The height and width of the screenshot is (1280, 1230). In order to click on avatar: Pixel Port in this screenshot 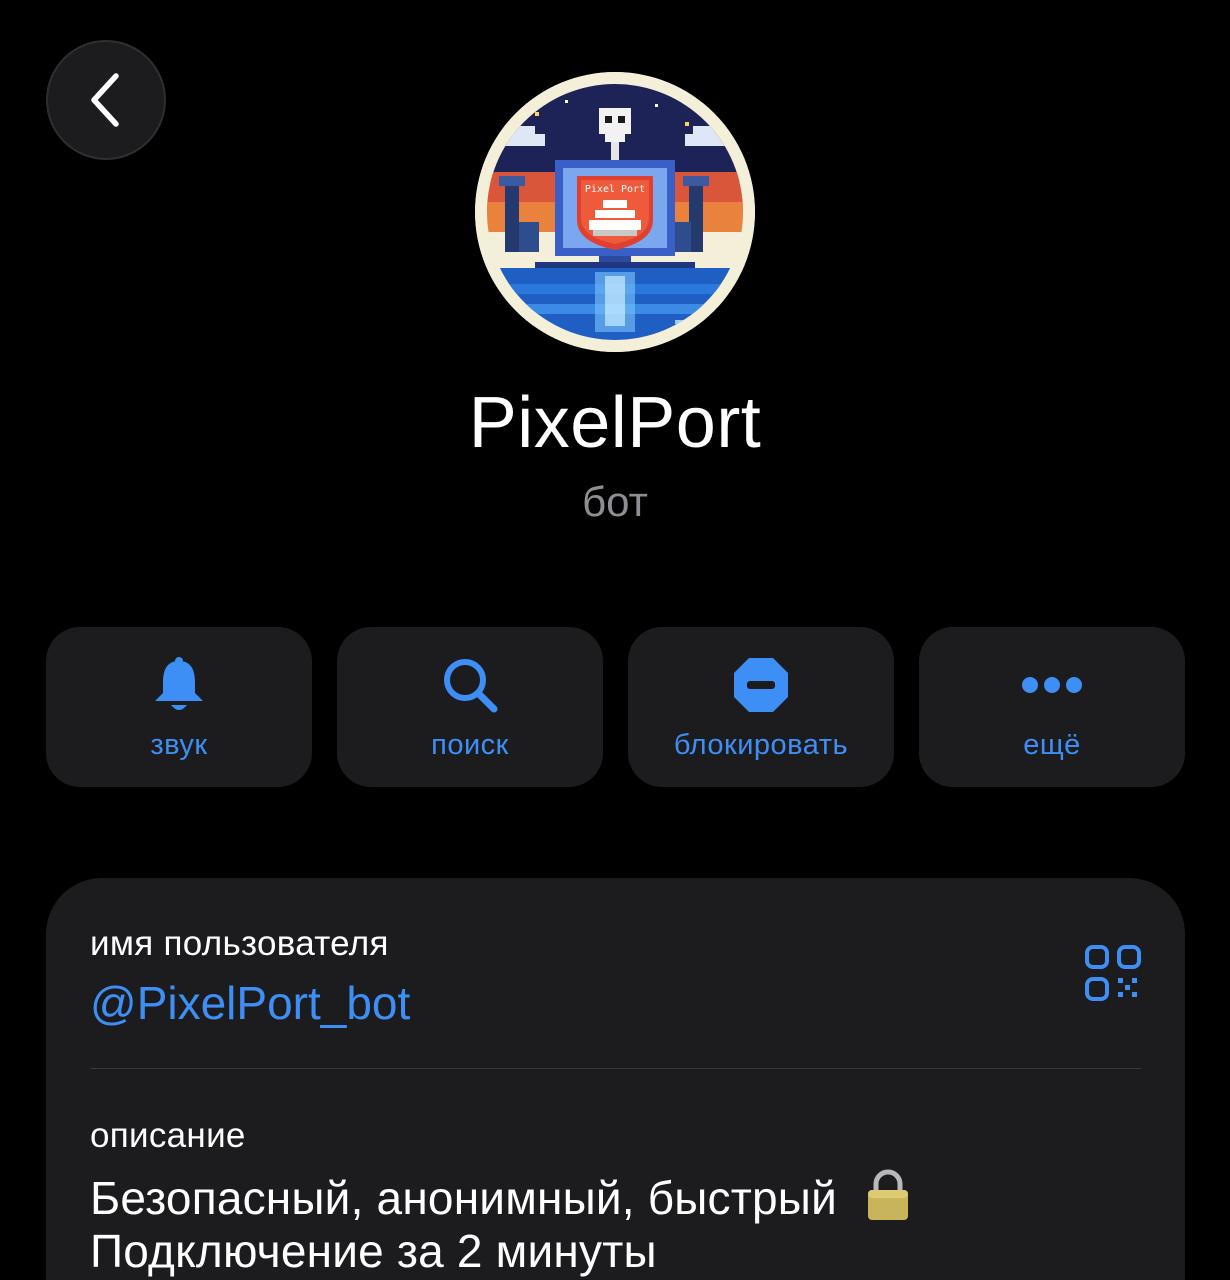, I will do `click(615, 212)`.